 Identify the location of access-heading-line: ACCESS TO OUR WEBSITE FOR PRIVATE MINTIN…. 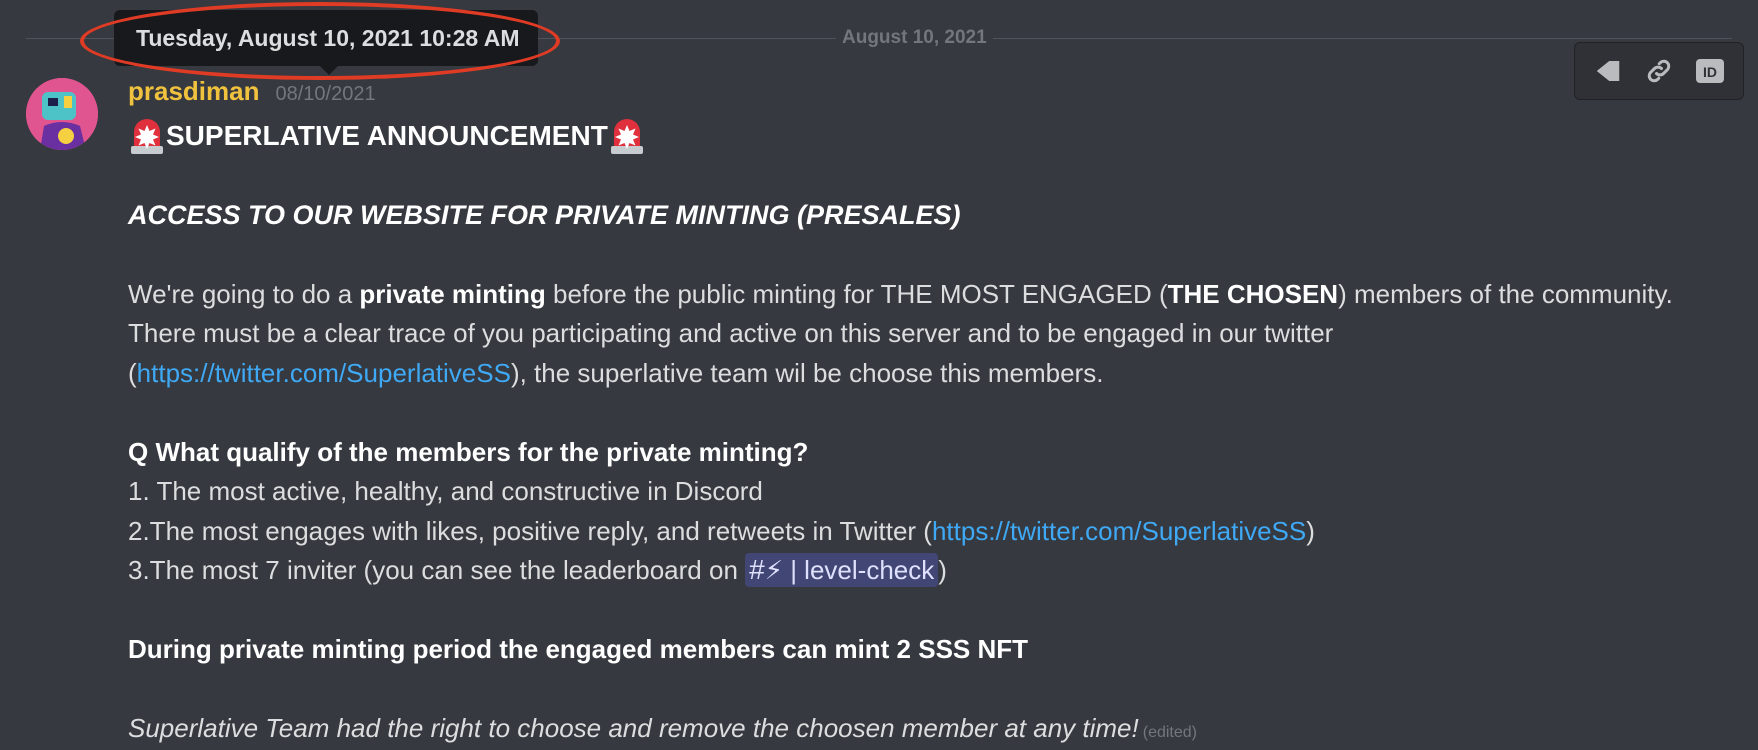
(933, 216).